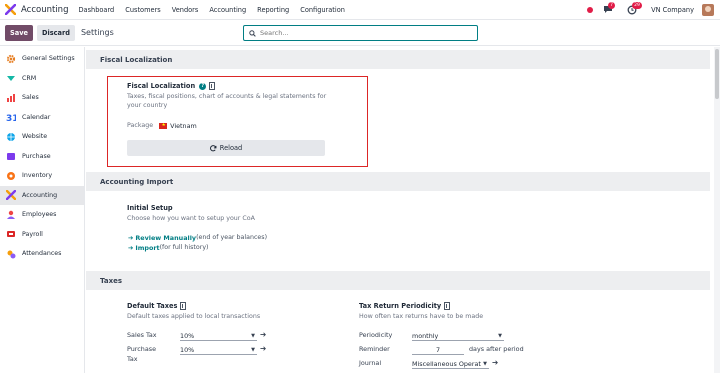  Describe the element at coordinates (252, 33) in the screenshot. I see `search-icon` at that location.